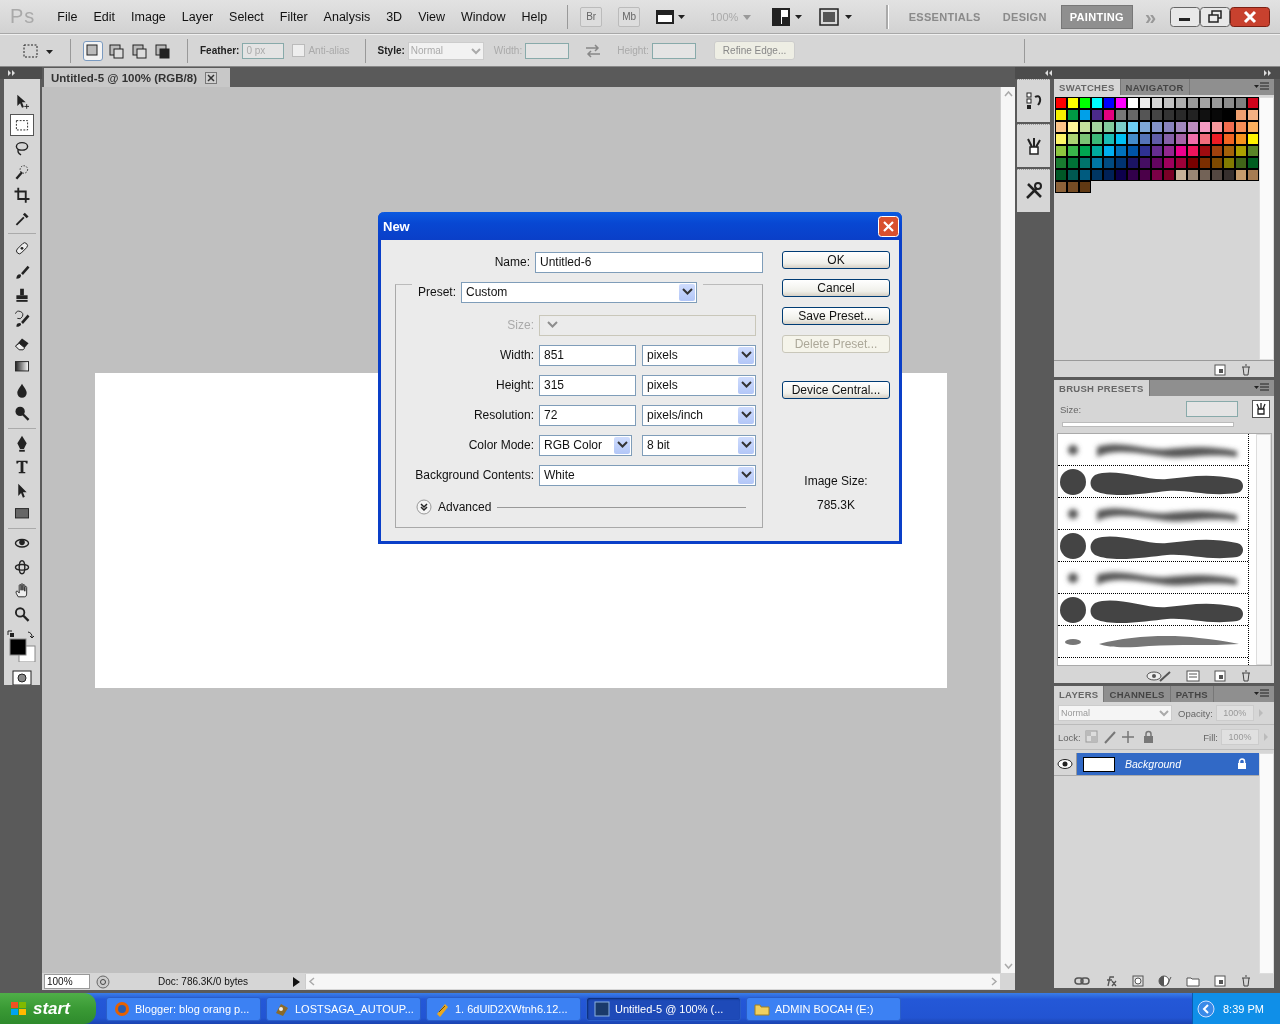  I want to click on menu-item: Filter, so click(293, 16).